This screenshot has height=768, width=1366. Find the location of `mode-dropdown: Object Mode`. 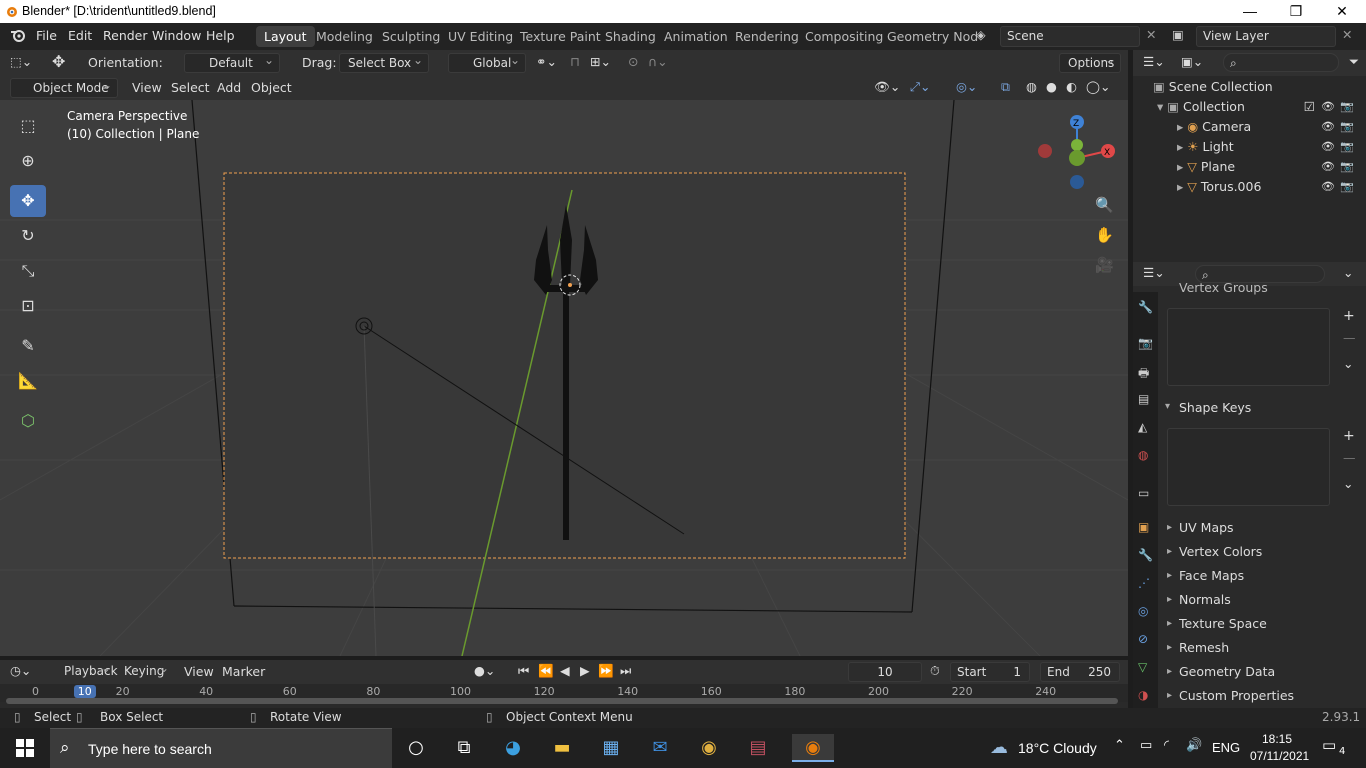

mode-dropdown: Object Mode is located at coordinates (64, 87).